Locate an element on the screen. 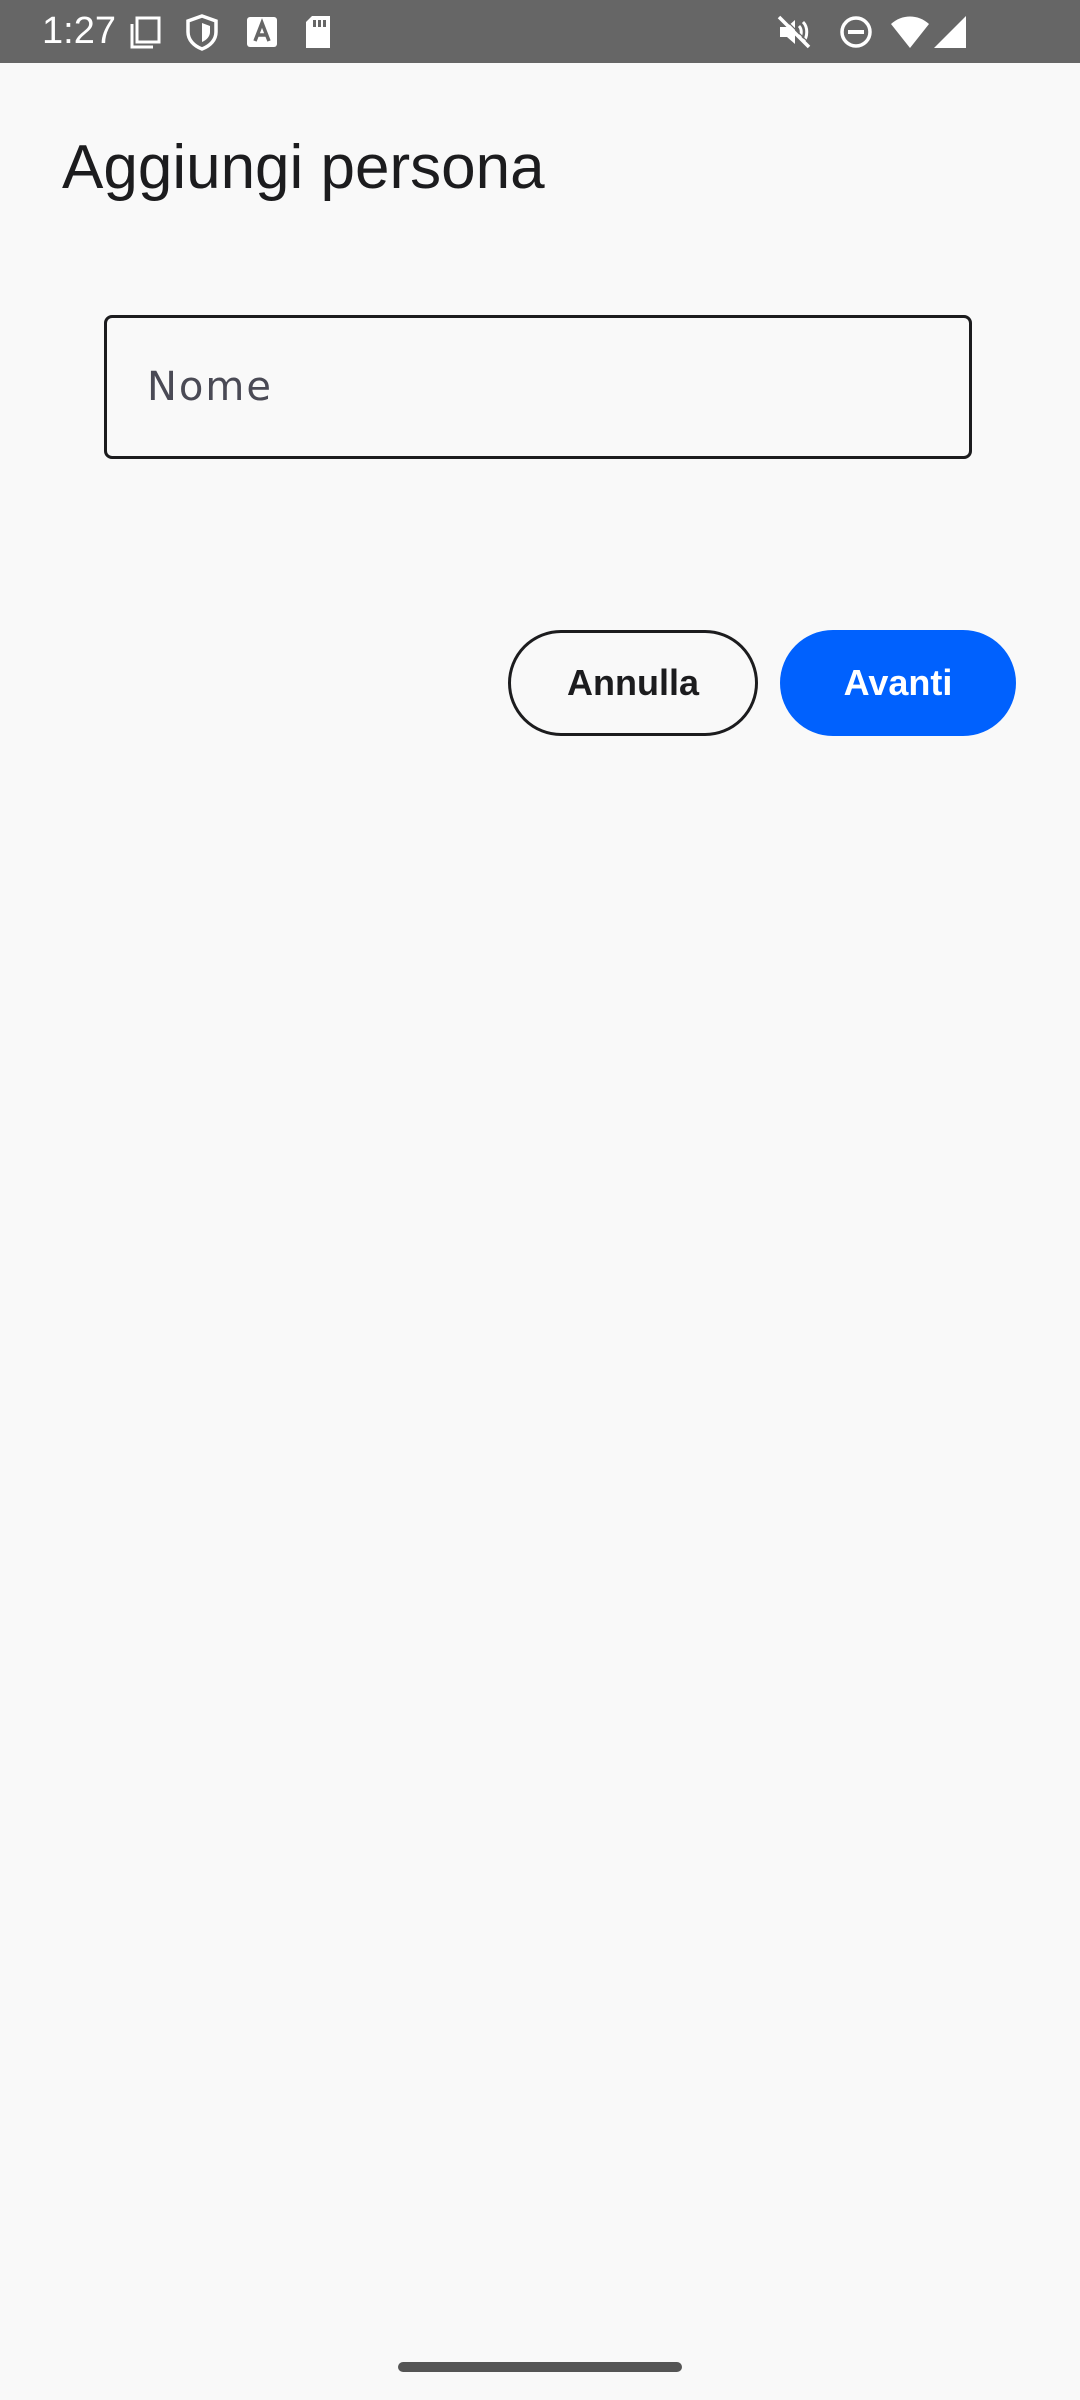  font-a-icon is located at coordinates (262, 32).